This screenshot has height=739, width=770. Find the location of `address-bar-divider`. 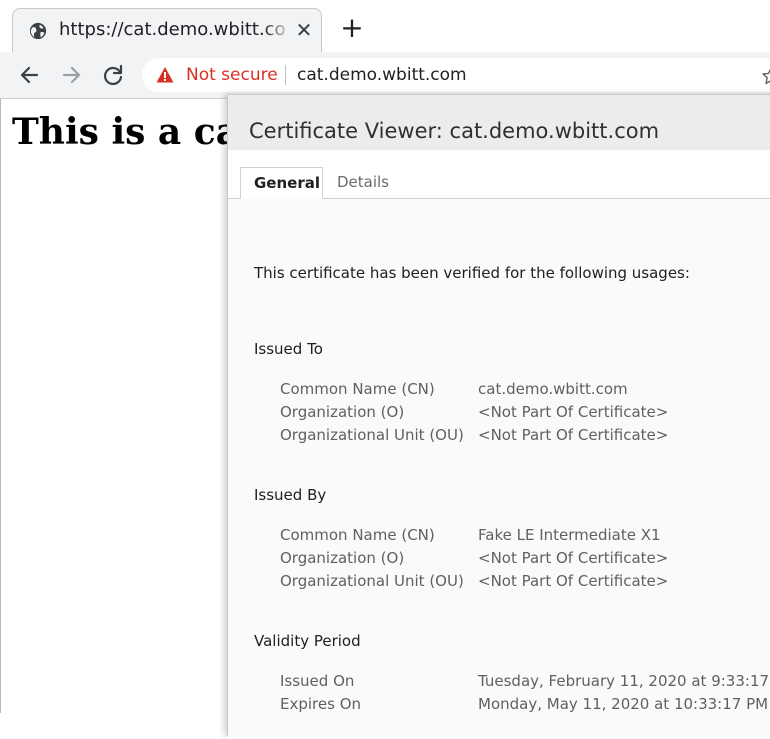

address-bar-divider is located at coordinates (285, 75).